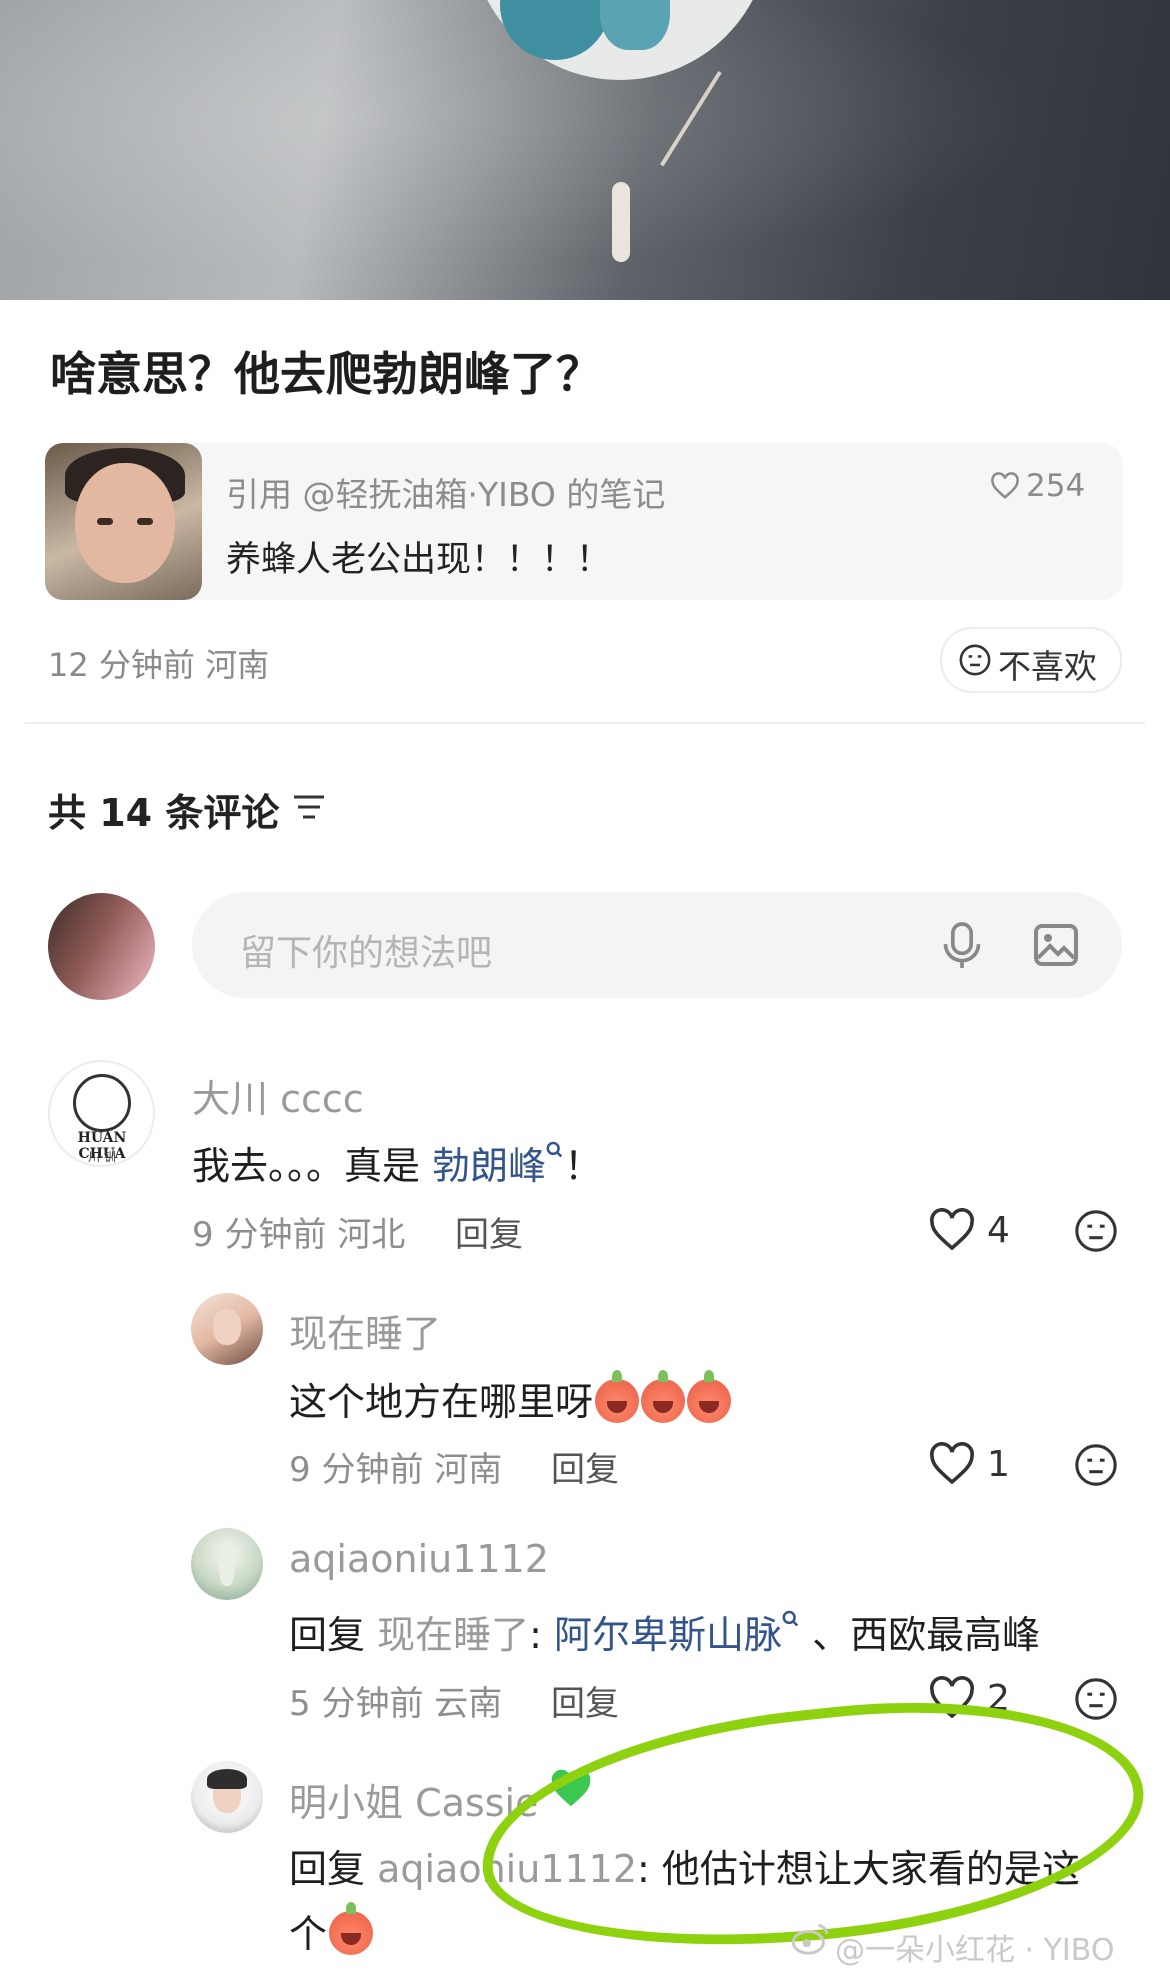  Describe the element at coordinates (541, 1635) in the screenshot. I see `reply-colon: :` at that location.